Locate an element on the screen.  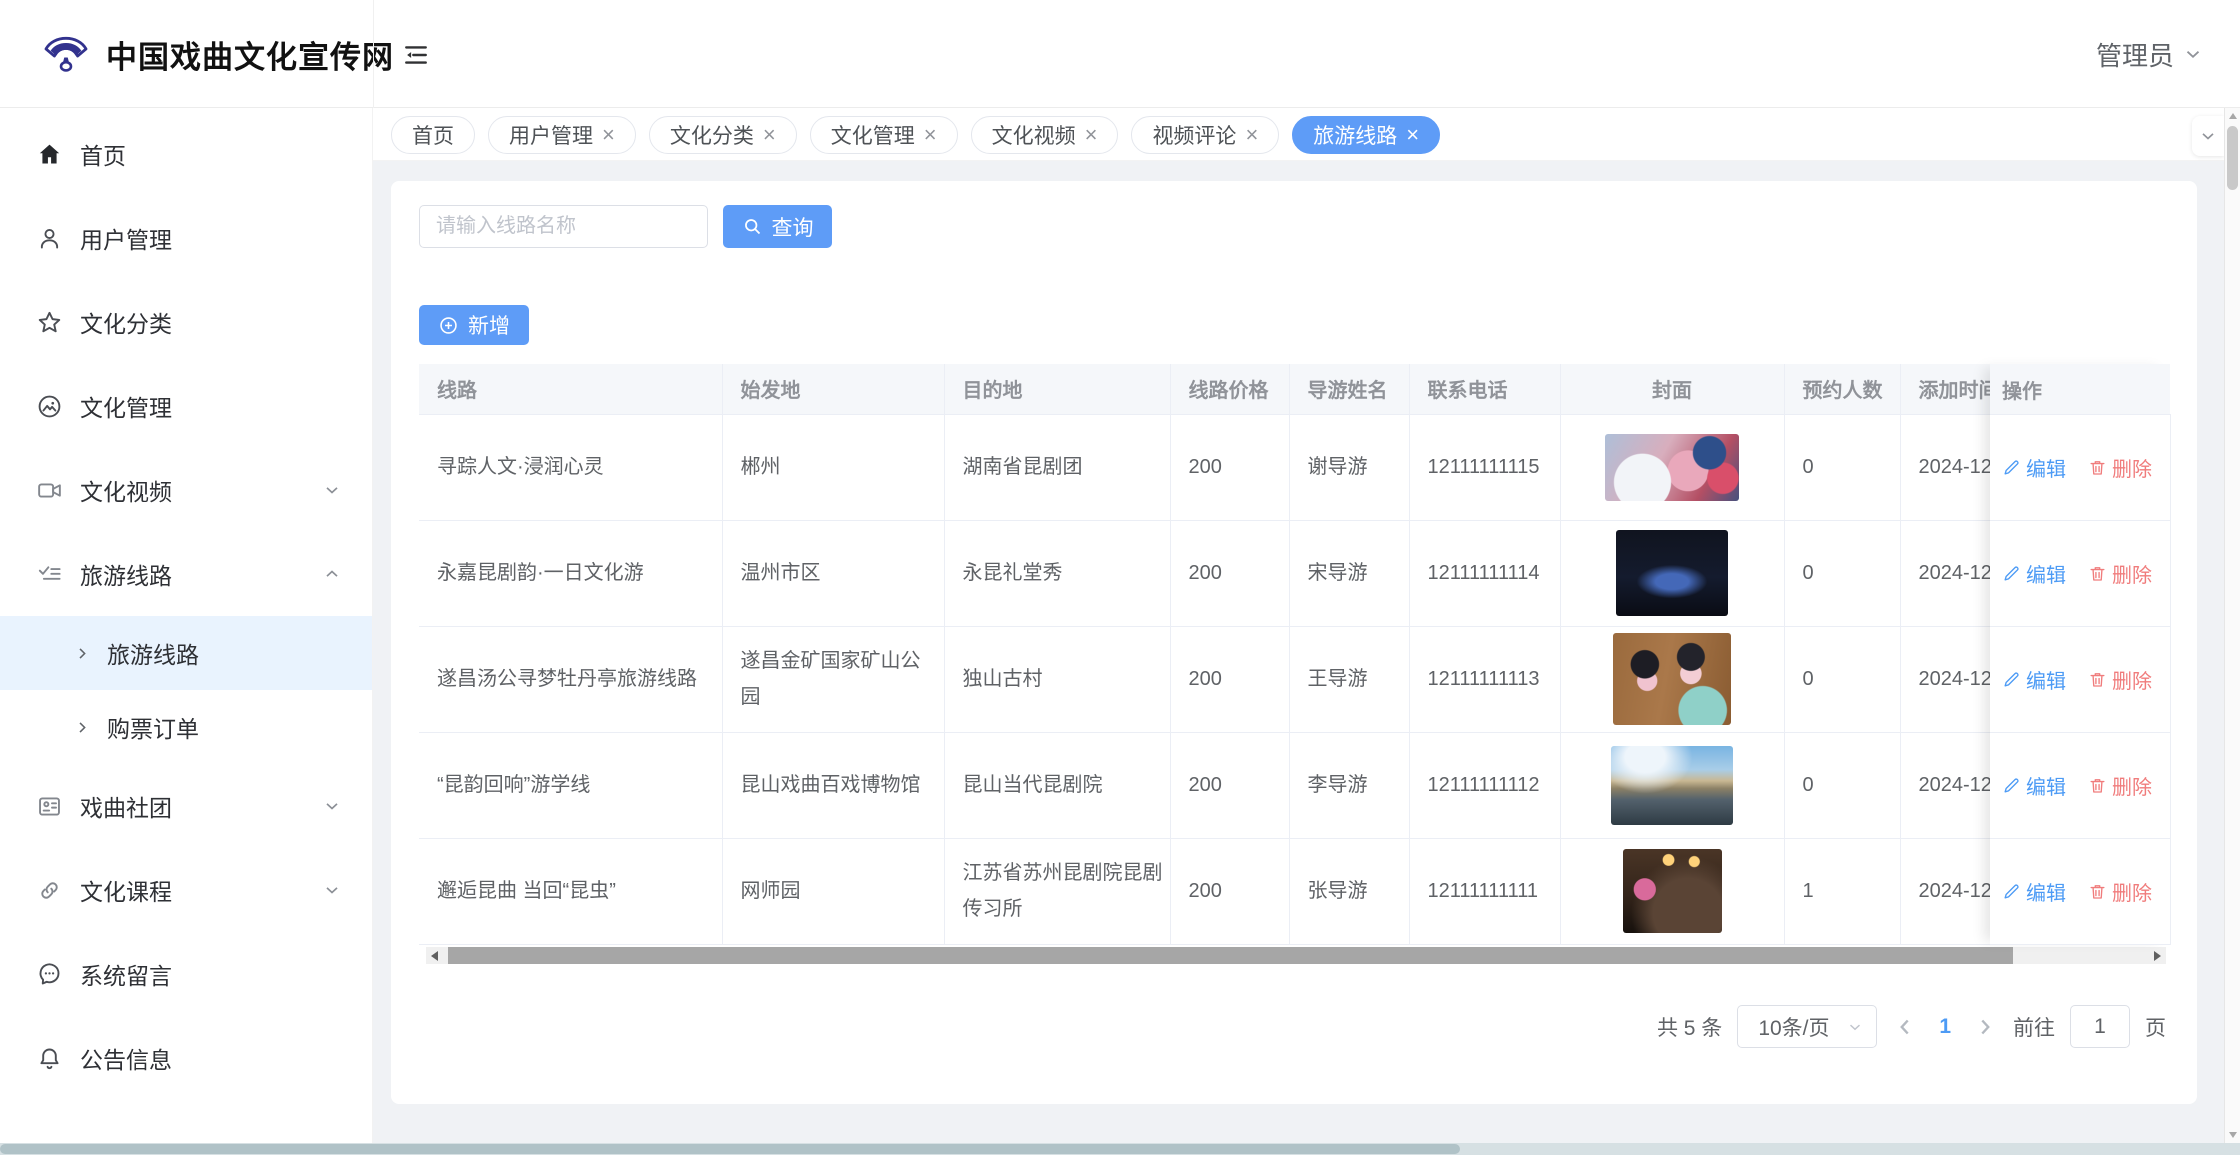
search-button: 查询 is located at coordinates (777, 226).